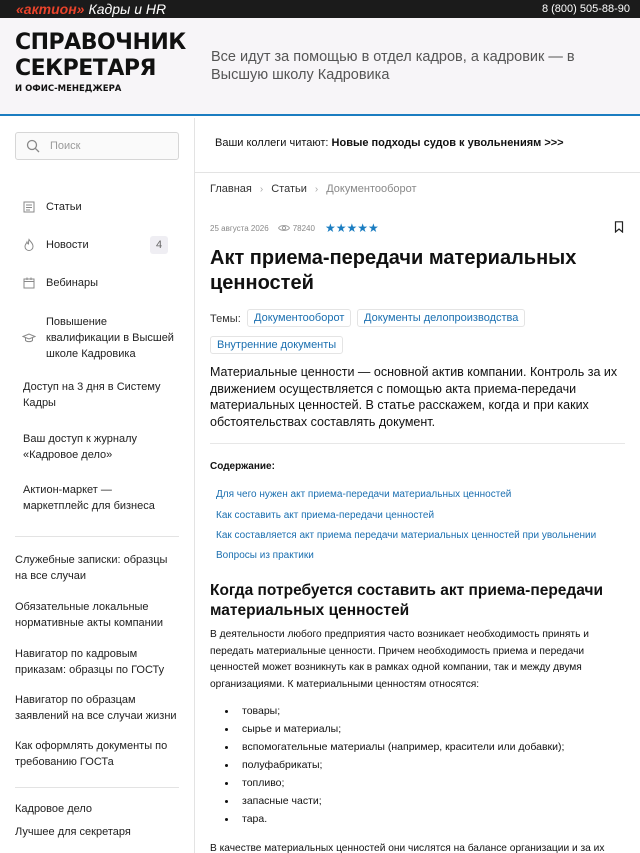 Image resolution: width=640 pixels, height=853 pixels. Describe the element at coordinates (29, 207) in the screenshot. I see `article-icon` at that location.